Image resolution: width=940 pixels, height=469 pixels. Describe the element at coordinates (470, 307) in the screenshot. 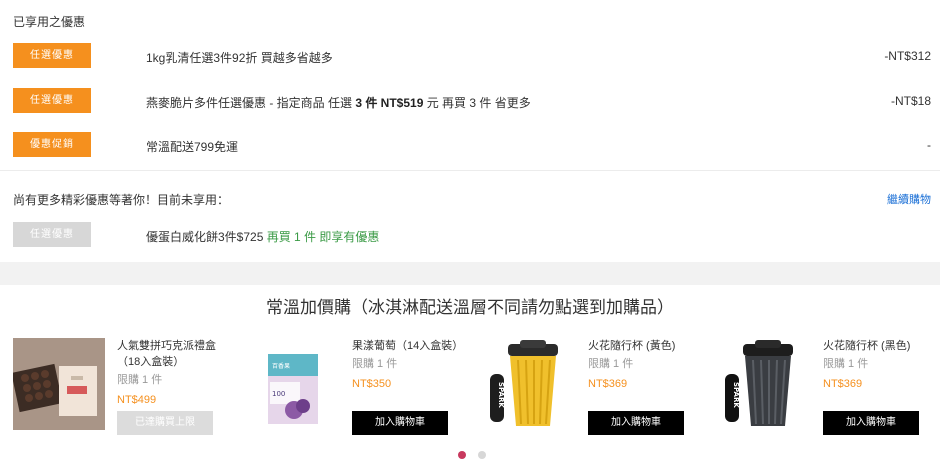

I see `addon-section-title: 常溫加價購（冰淇淋配送溫層不同請勿點選到加購品）` at that location.